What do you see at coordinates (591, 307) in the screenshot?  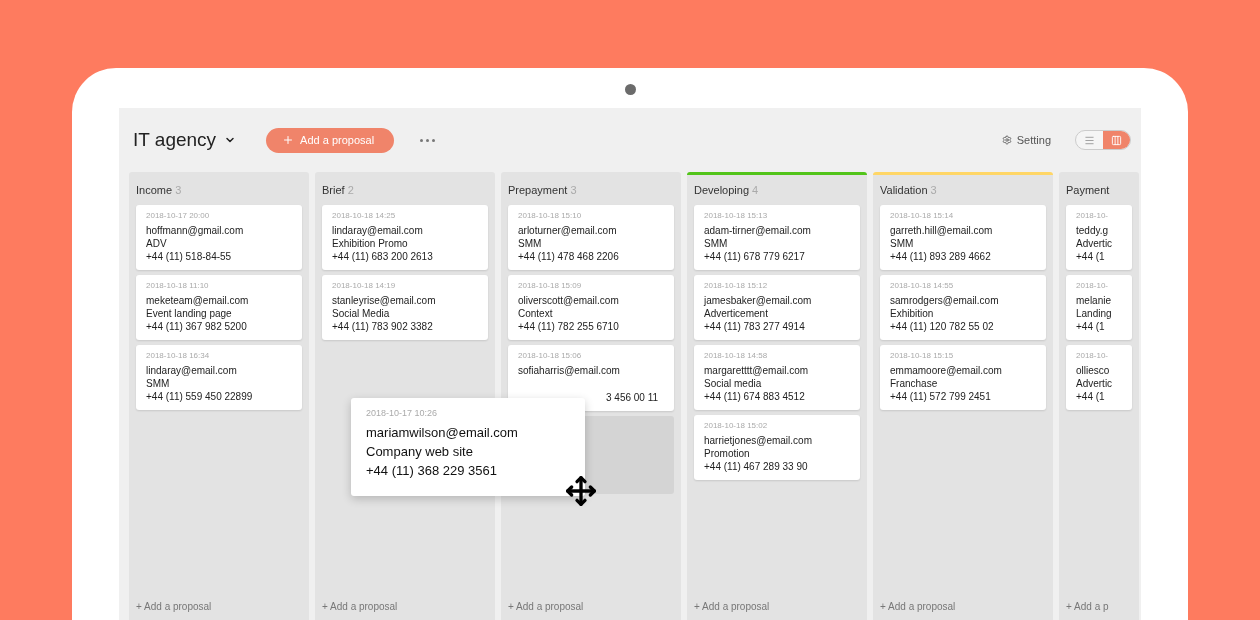 I see `proposal-card: 2018-10-18 15:09 oliverscott@email.com Context +44 (11) 782 255 6710` at bounding box center [591, 307].